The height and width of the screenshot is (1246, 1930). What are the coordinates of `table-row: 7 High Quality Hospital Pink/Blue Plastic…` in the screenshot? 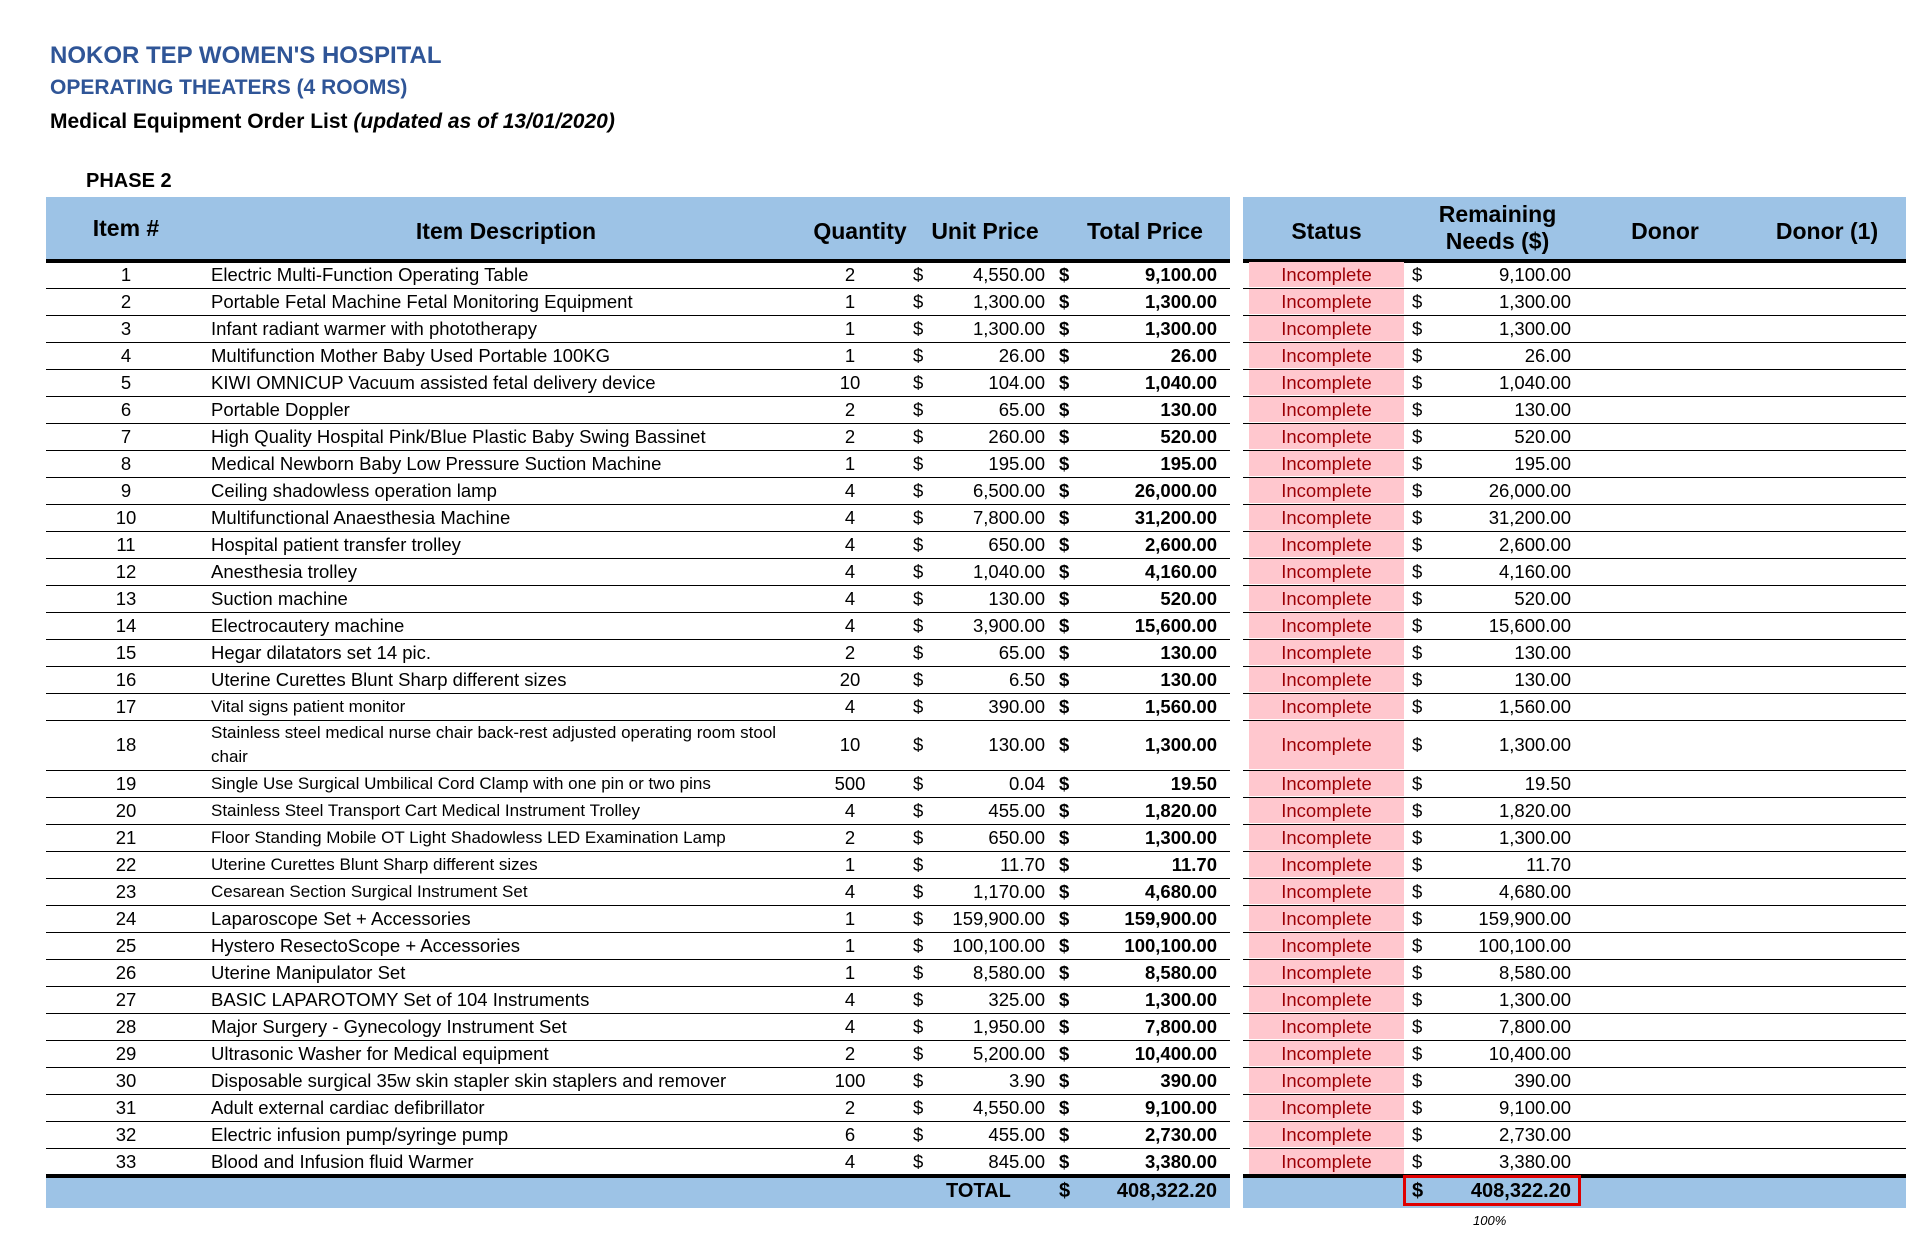 It's located at (965, 437).